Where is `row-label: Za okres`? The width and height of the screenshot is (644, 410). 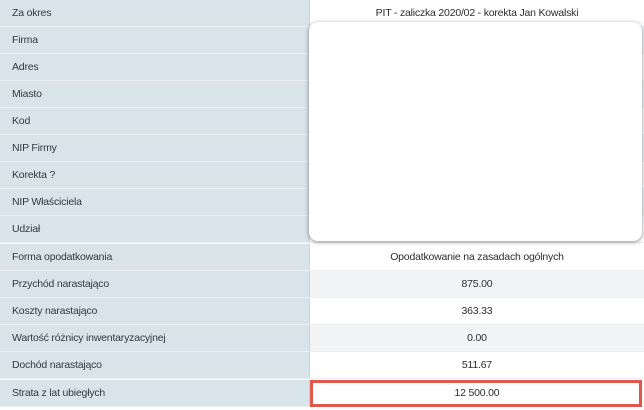
row-label: Za okres is located at coordinates (155, 13).